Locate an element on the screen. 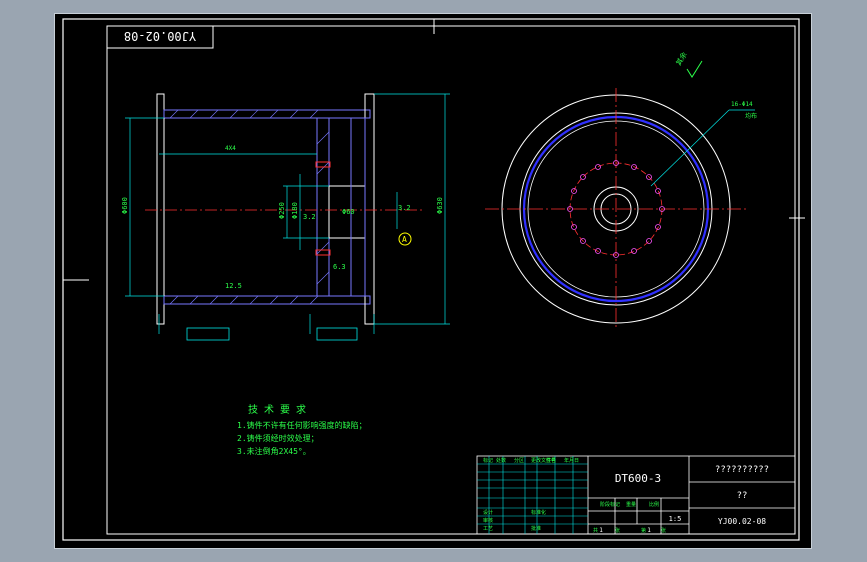 The image size is (867, 562). tech-item-3: 3.未注倒角2X45°。 is located at coordinates (274, 451).